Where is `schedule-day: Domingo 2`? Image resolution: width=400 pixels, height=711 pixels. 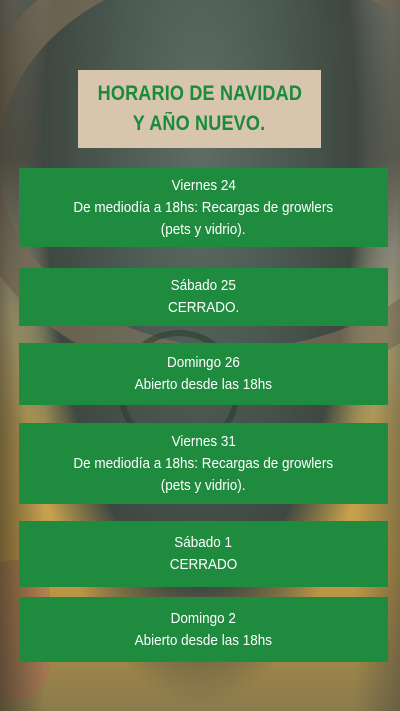 schedule-day: Domingo 2 is located at coordinates (203, 618).